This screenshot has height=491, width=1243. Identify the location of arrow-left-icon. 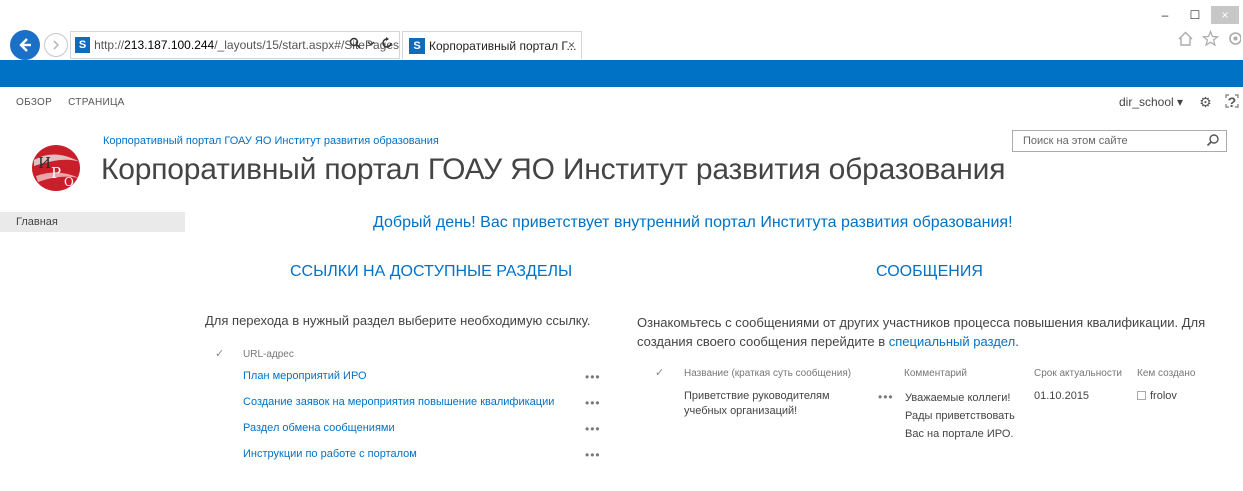
(25, 45).